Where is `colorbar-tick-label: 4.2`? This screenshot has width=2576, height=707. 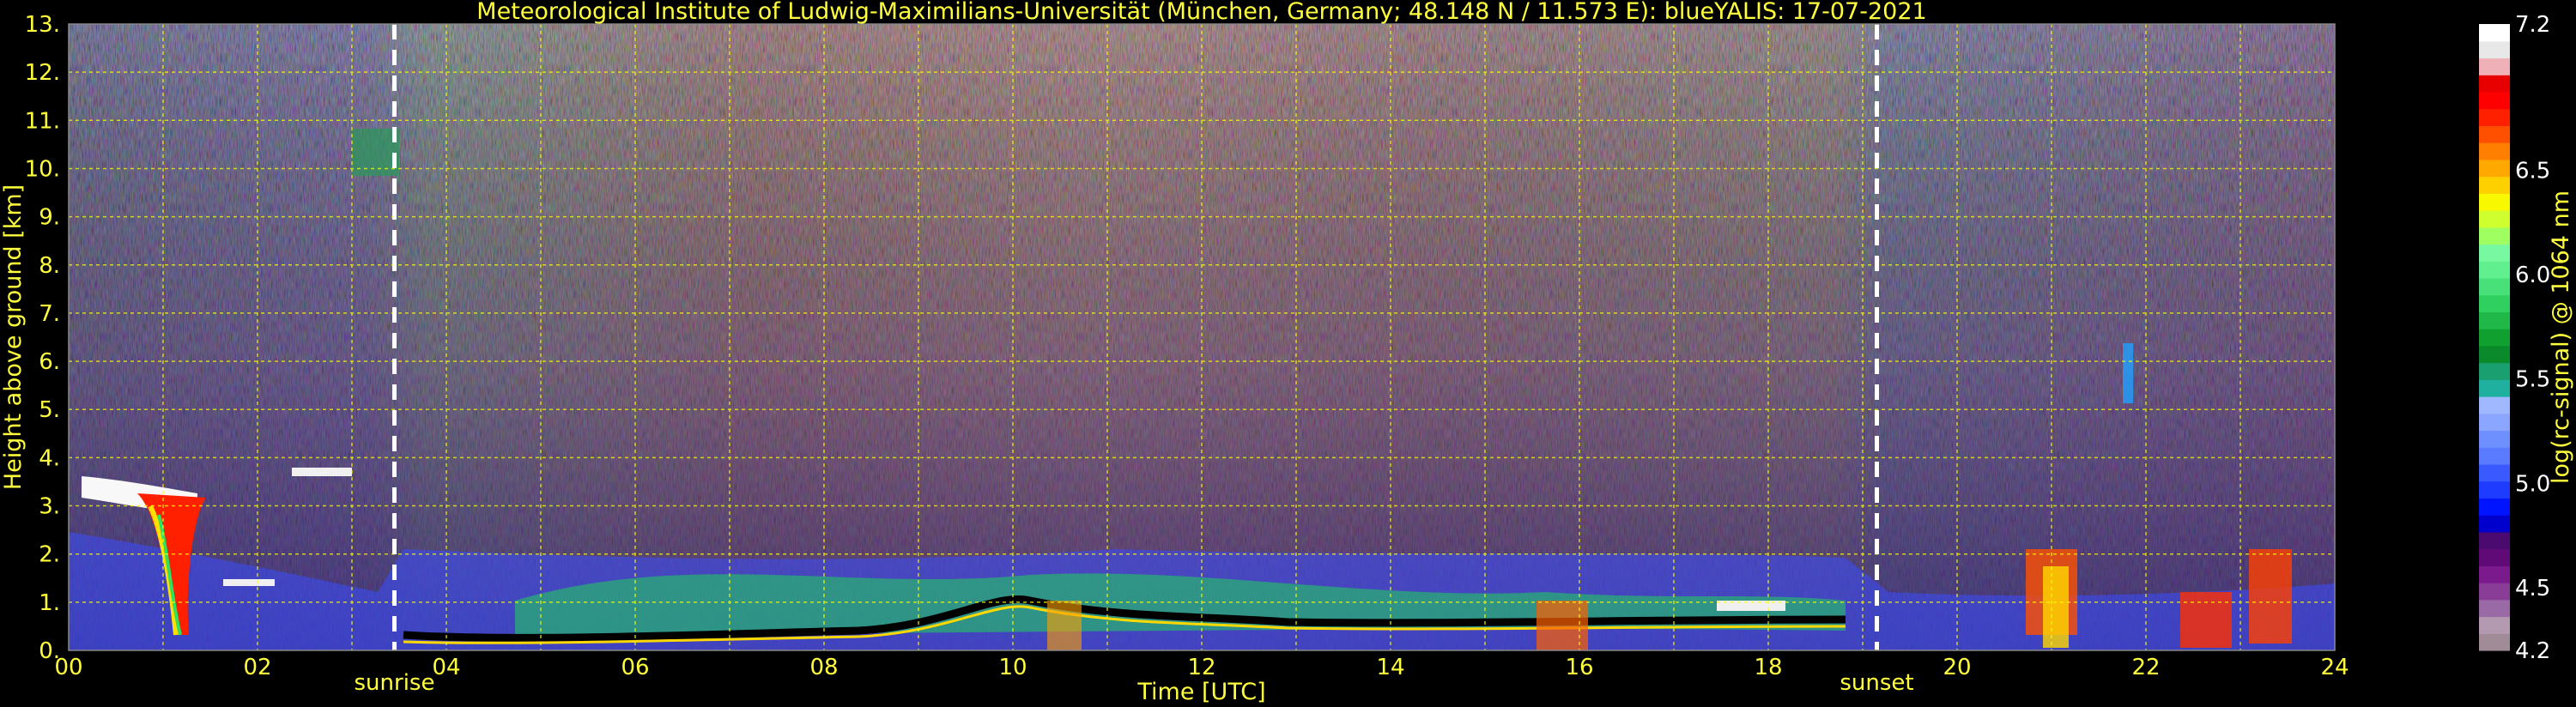
colorbar-tick-label: 4.2 is located at coordinates (2532, 651).